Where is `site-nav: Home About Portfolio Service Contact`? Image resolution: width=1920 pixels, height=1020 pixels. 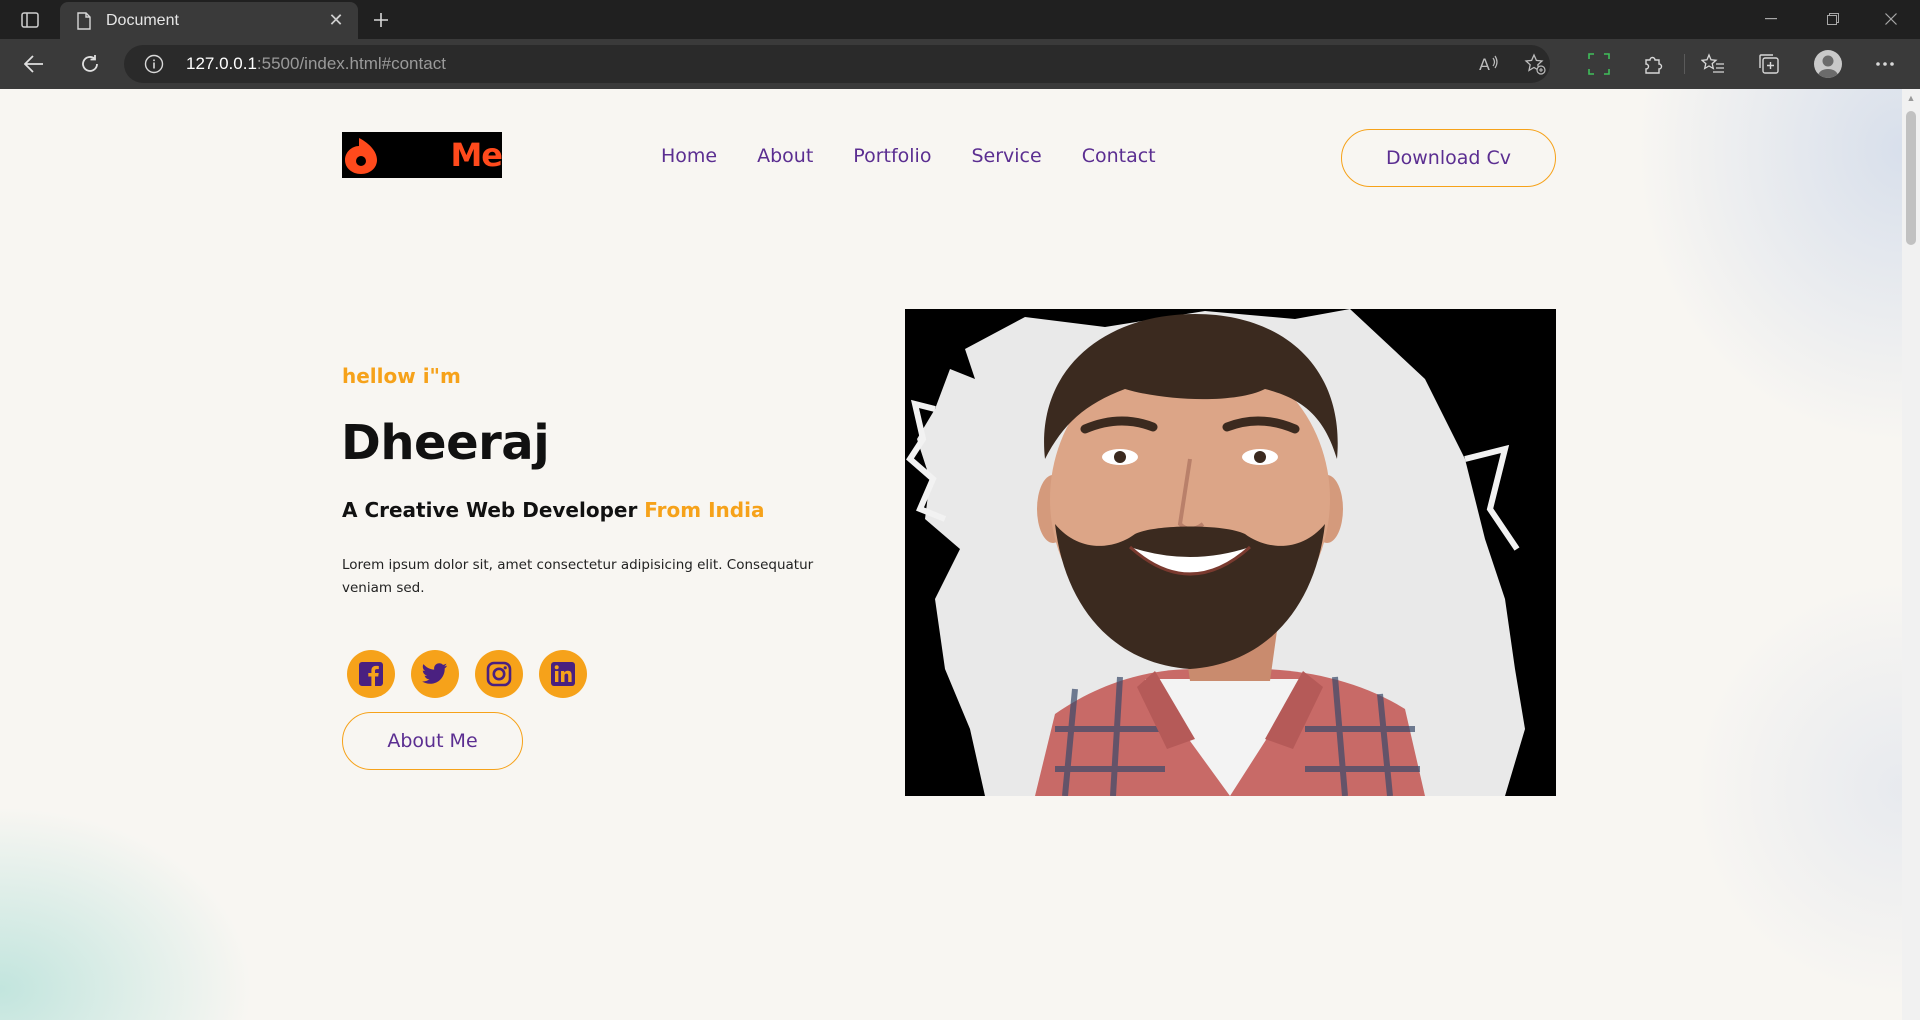 site-nav: Home About Portfolio Service Contact is located at coordinates (908, 156).